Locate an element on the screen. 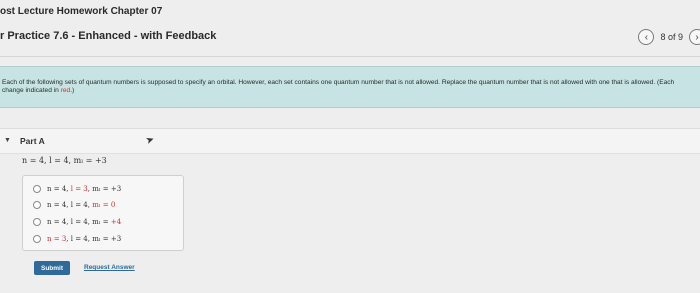 The width and height of the screenshot is (700, 293). given-quantum-numbers: n = 4, l = 4, mₗ = +3 is located at coordinates (64, 160).